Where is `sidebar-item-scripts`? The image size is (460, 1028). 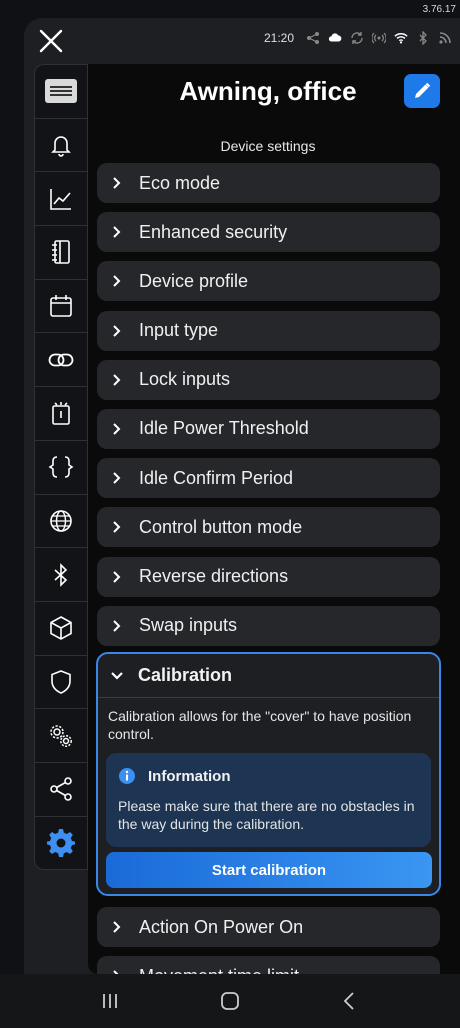
sidebar-item-scripts is located at coordinates (61, 468).